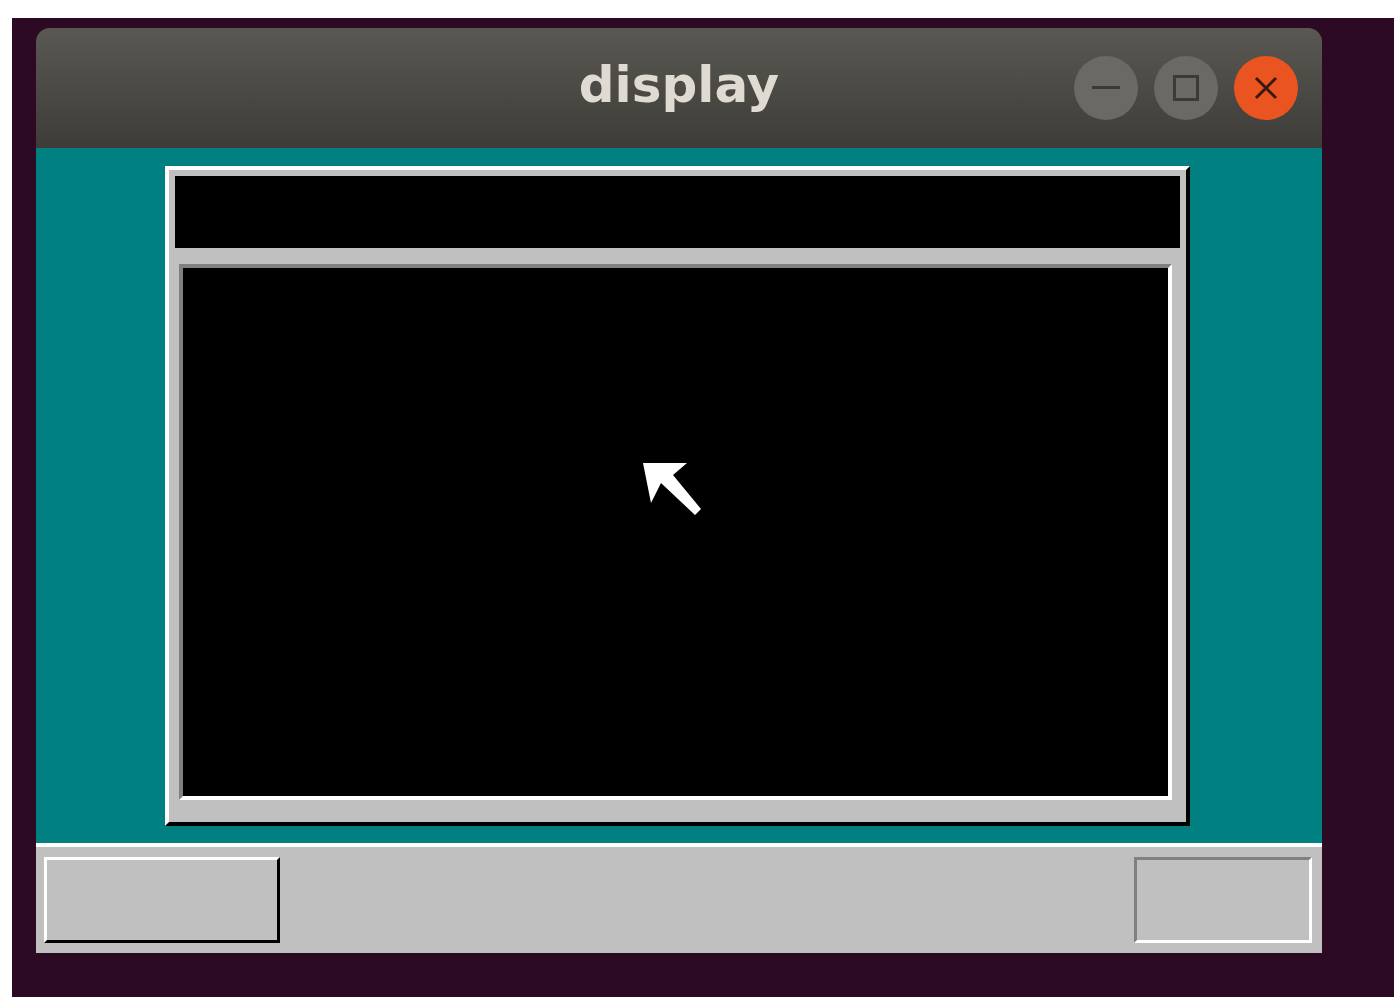  What do you see at coordinates (679, 86) in the screenshot?
I see `window-title: display` at bounding box center [679, 86].